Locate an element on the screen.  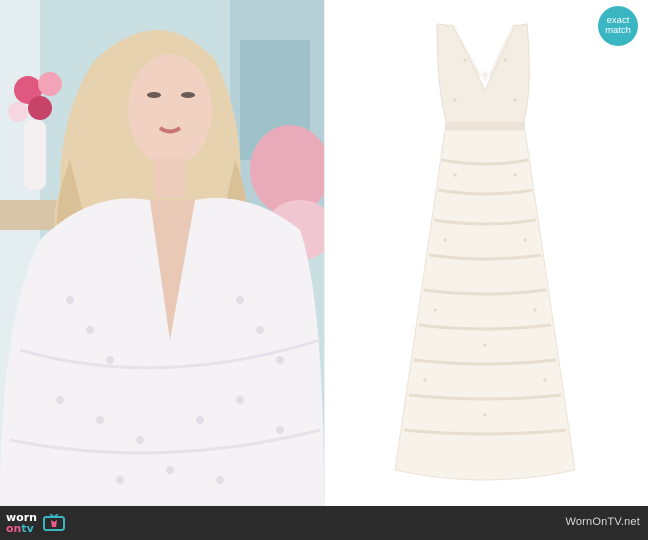
site-url: WornOnTV.net is located at coordinates (602, 522).